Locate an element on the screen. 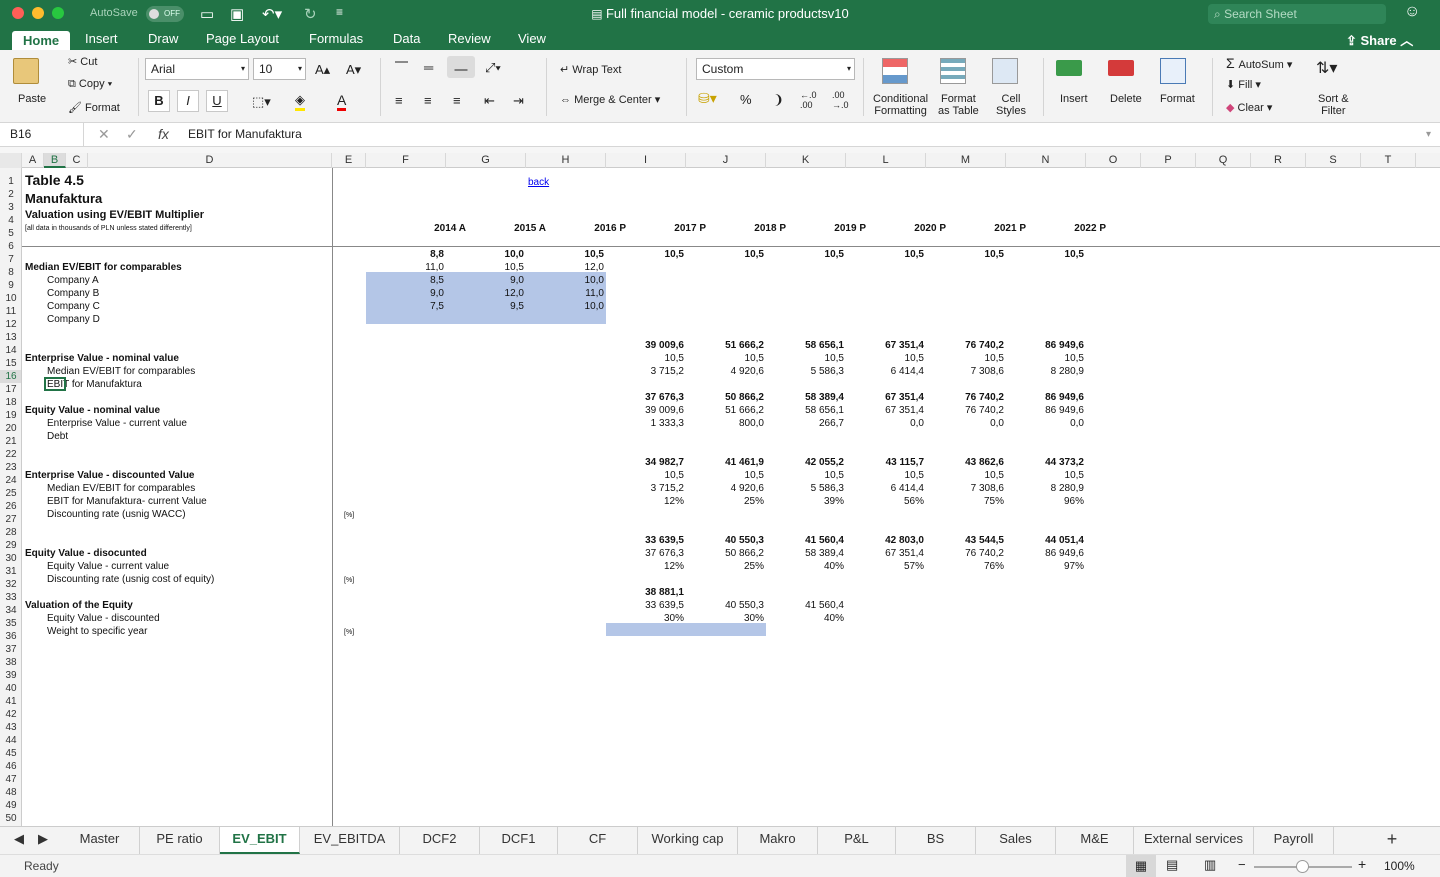  cell-eqd: 40 550,3 is located at coordinates (724, 540).